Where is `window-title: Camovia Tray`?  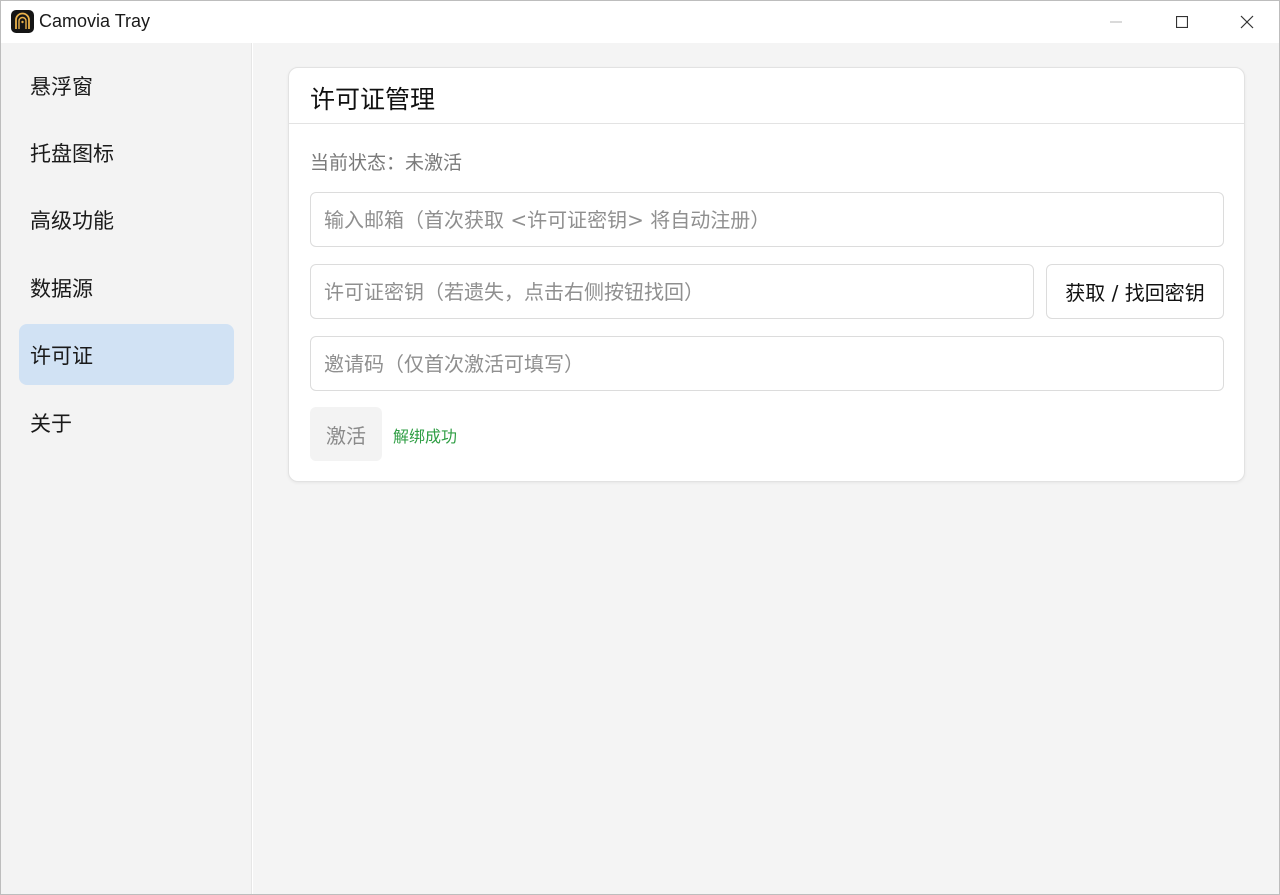
window-title: Camovia Tray is located at coordinates (95, 21).